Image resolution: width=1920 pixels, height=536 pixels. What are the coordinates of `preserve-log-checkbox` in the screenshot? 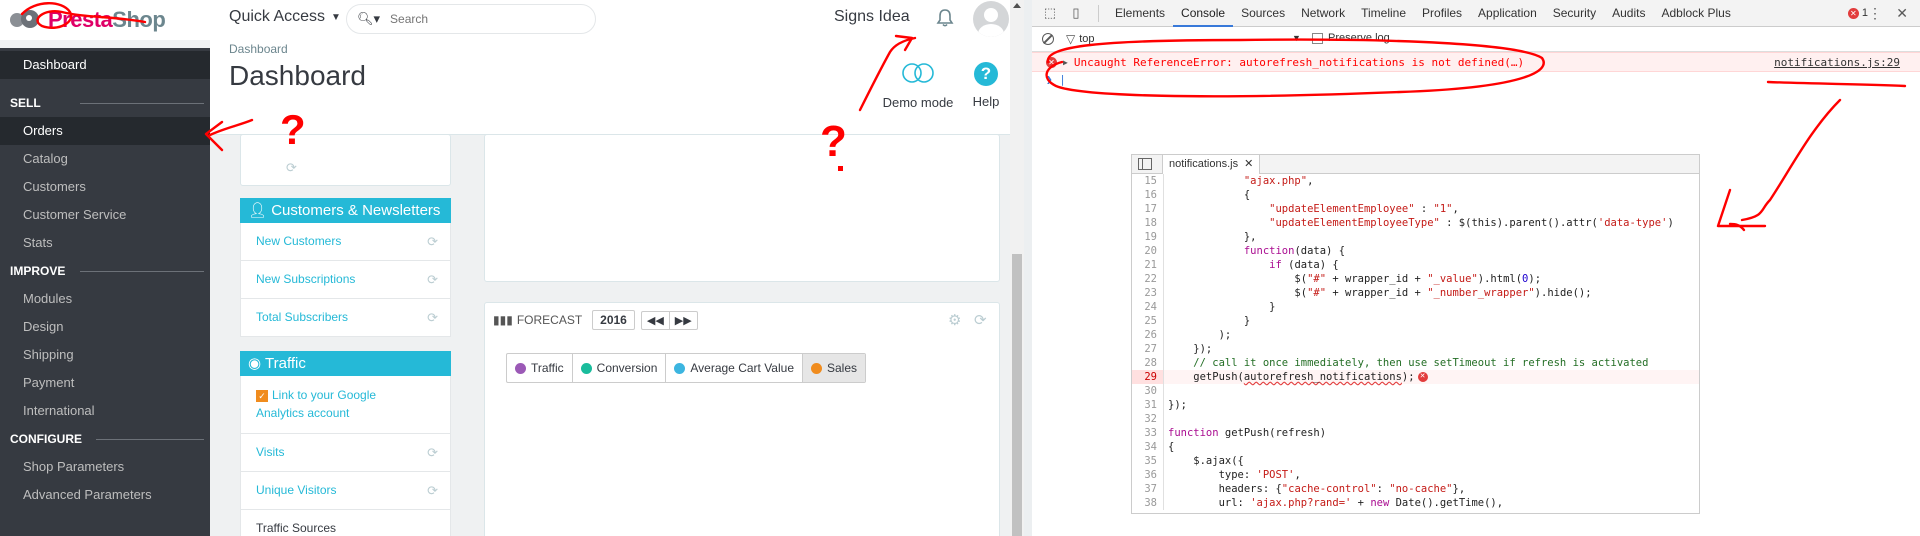 It's located at (1317, 38).